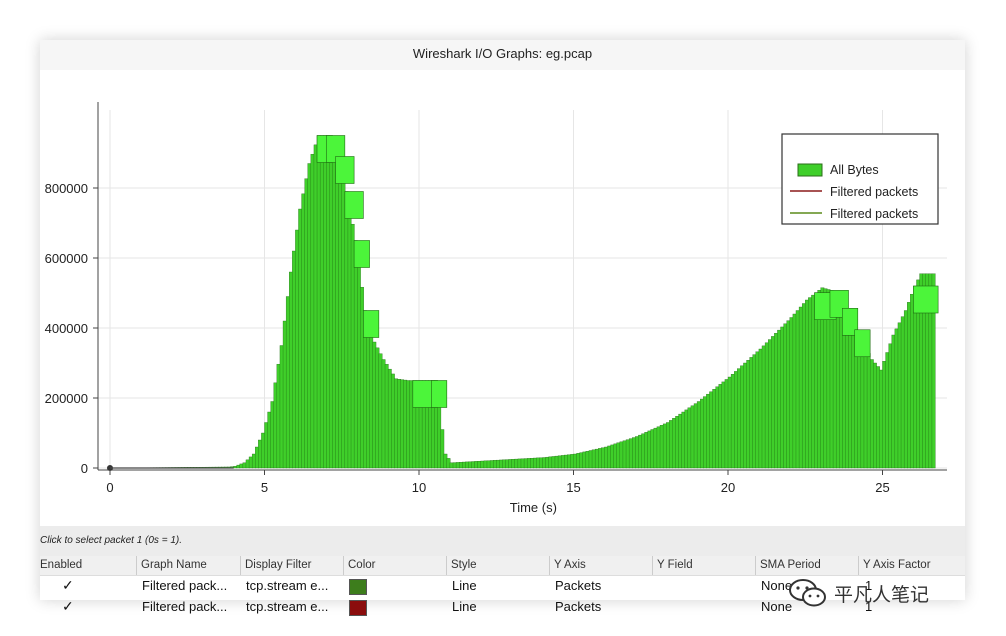 Image resolution: width=1006 pixels, height=636 pixels. I want to click on header-style: Style, so click(497, 565).